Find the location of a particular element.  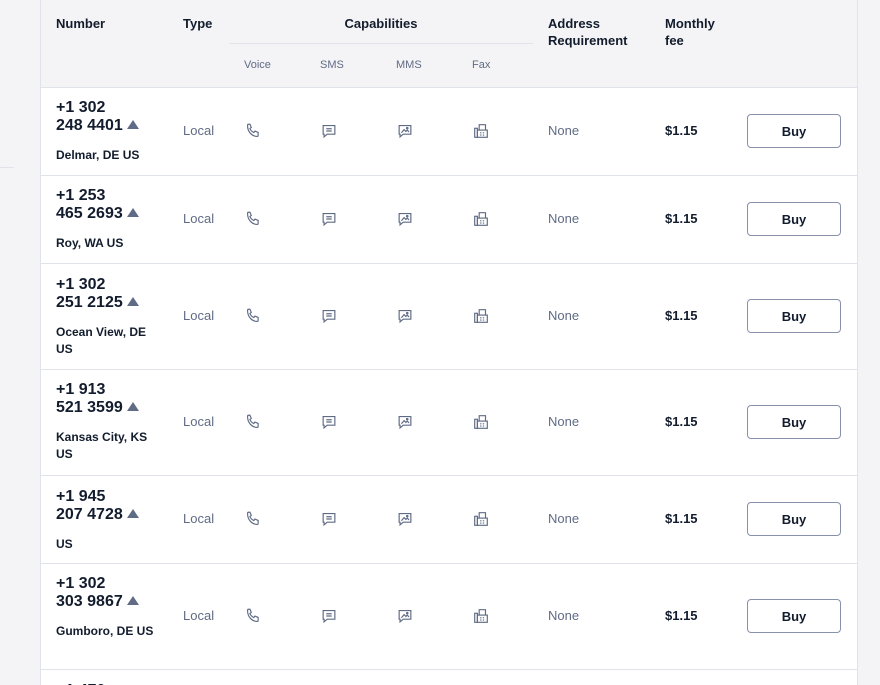

table-row: +1 470 is located at coordinates (449, 677).